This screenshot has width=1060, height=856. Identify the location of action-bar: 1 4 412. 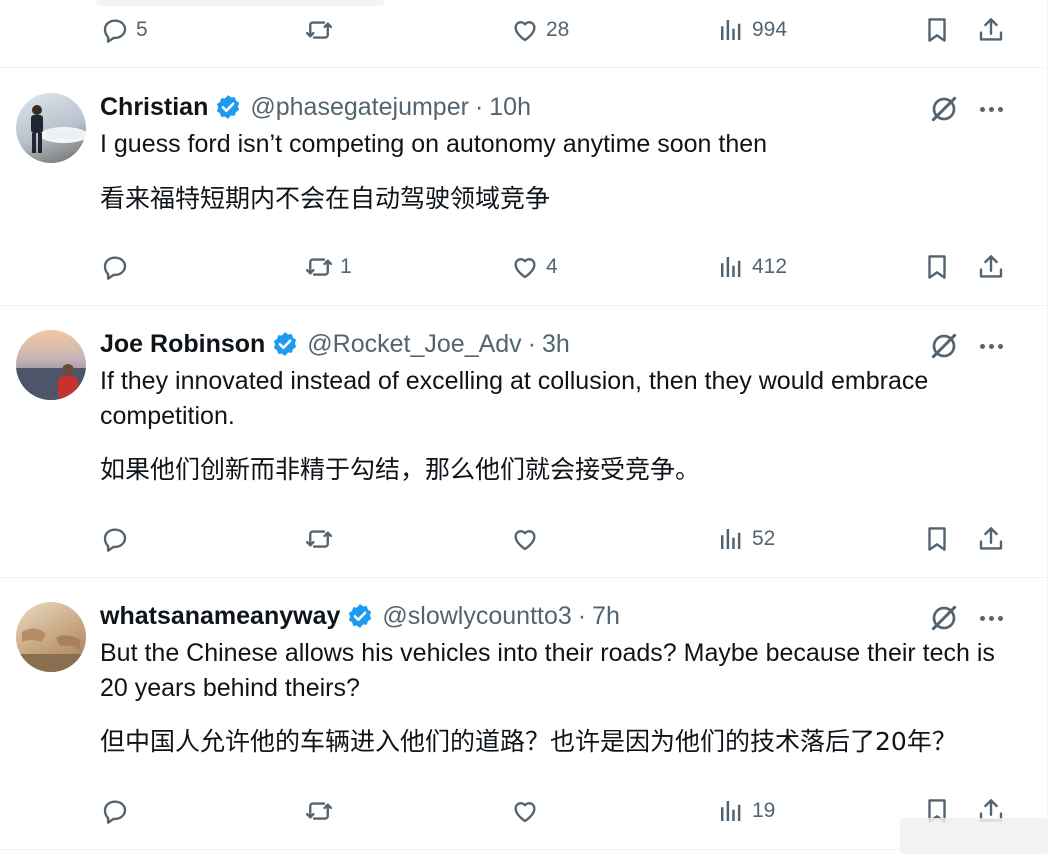
(560, 267).